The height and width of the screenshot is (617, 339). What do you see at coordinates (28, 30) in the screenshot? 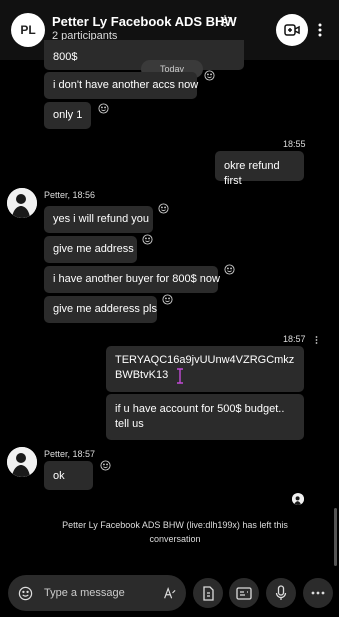
I see `conversation-avatar: PL` at bounding box center [28, 30].